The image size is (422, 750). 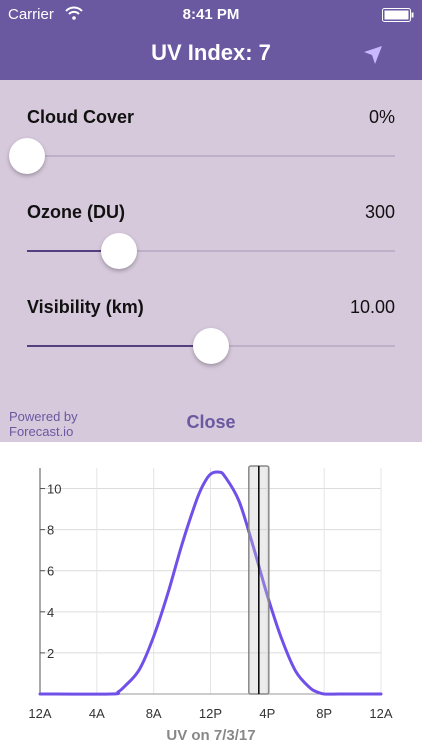 I want to click on x-tick-label: 8P, so click(x=324, y=713).